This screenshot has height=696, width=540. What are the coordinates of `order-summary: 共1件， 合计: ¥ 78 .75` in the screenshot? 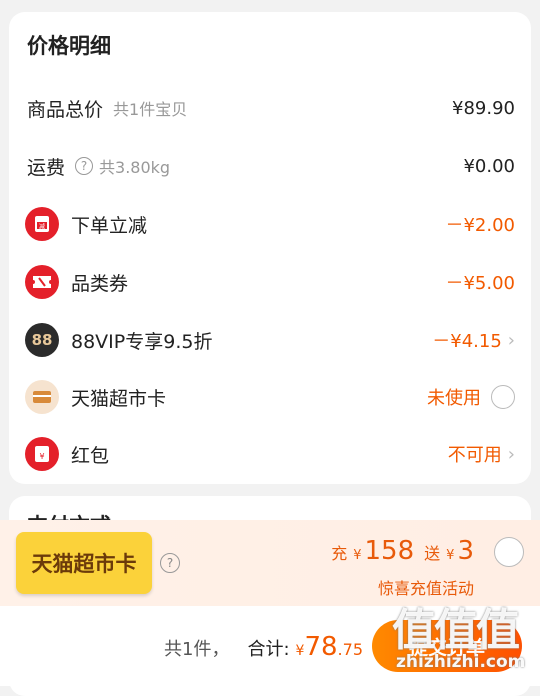 It's located at (263, 647).